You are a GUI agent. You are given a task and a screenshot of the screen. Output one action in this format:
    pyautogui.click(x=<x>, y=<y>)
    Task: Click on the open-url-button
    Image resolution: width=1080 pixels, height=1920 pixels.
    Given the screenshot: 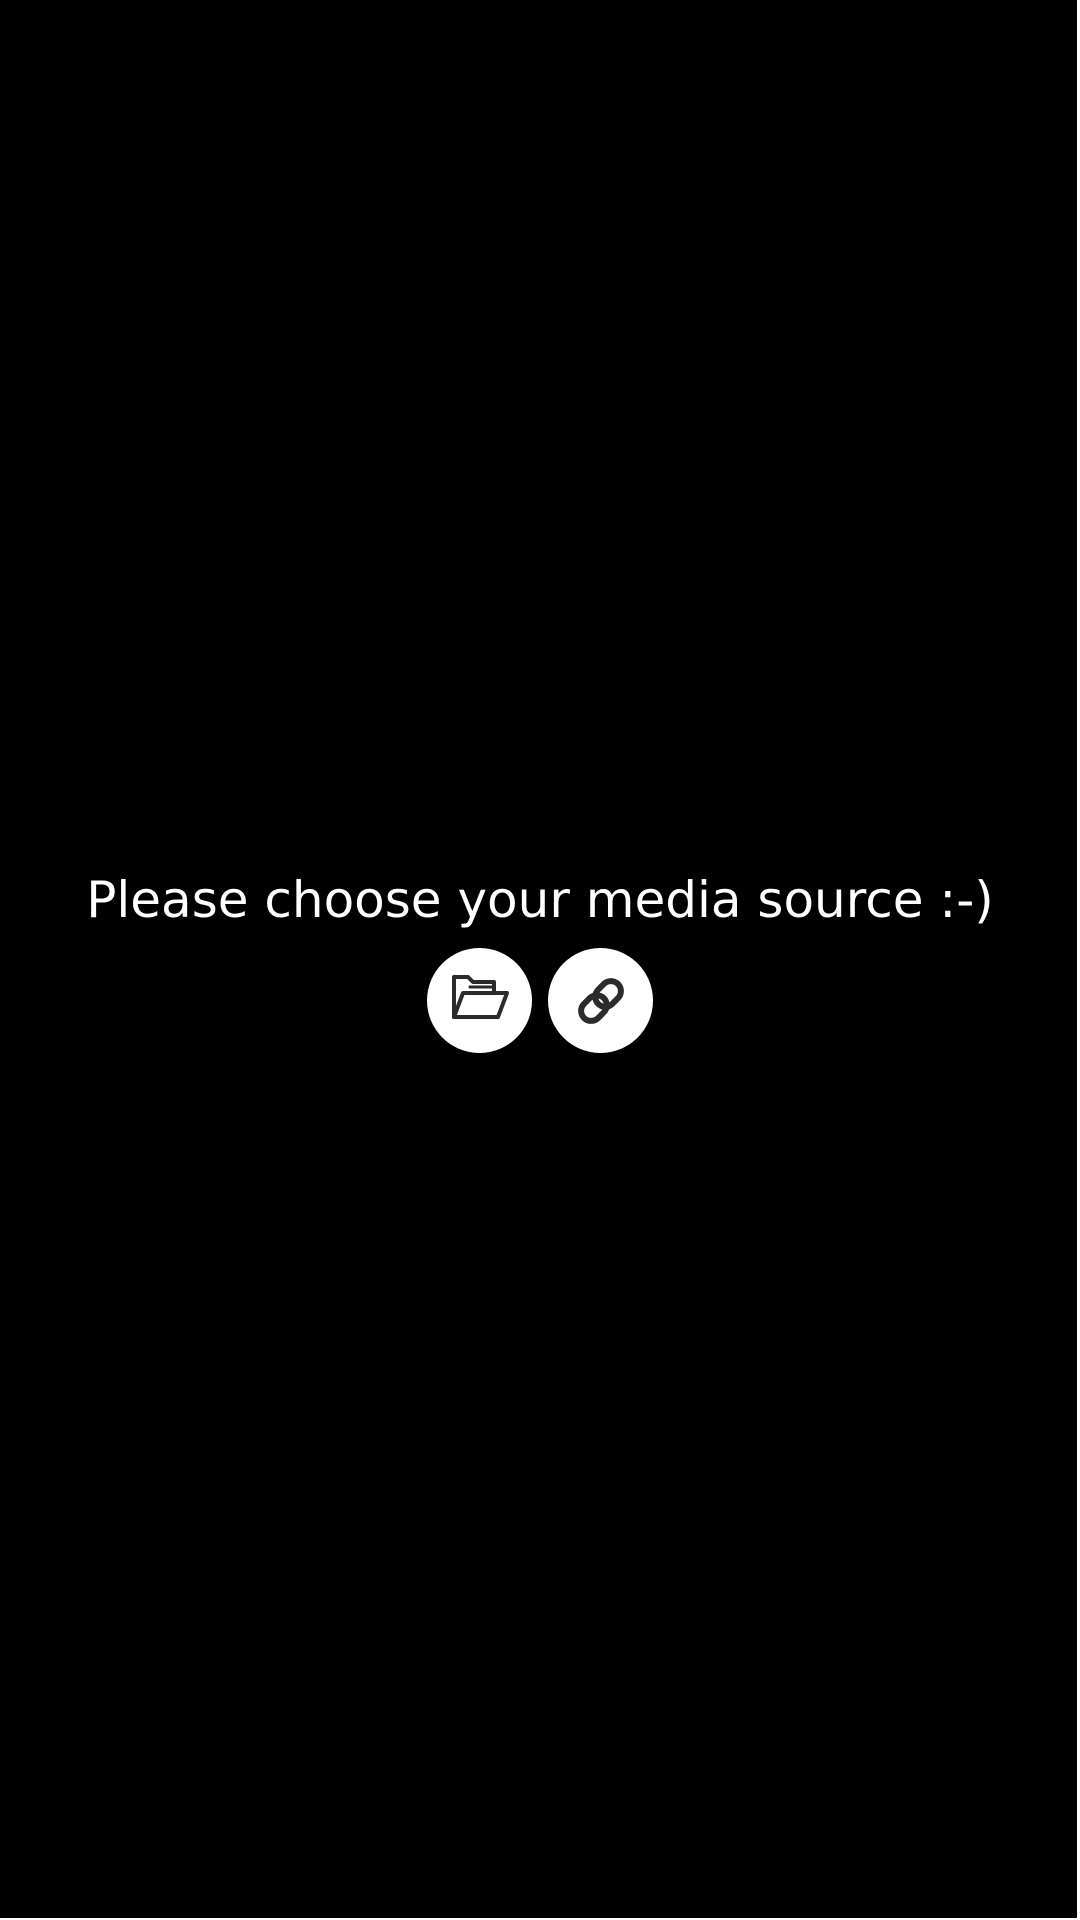 What is the action you would take?
    pyautogui.click(x=600, y=1000)
    